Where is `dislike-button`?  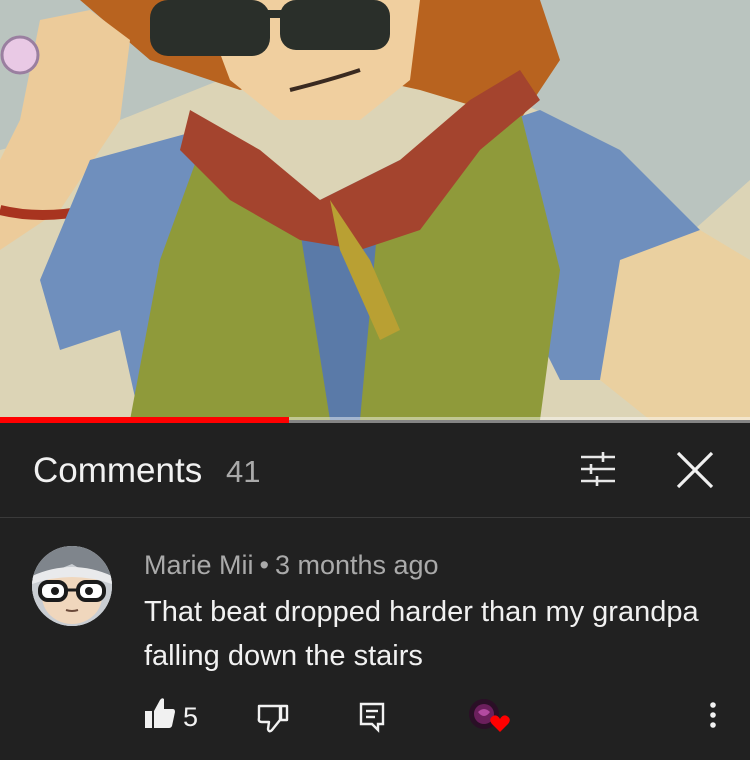
dislike-button is located at coordinates (273, 716).